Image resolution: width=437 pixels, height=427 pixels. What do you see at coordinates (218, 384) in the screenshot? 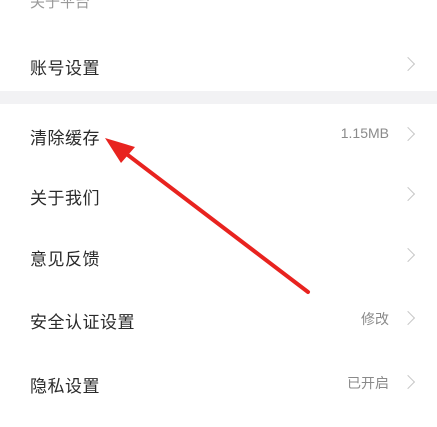
I see `settings-item-privacy: 隐私设置 已开启` at bounding box center [218, 384].